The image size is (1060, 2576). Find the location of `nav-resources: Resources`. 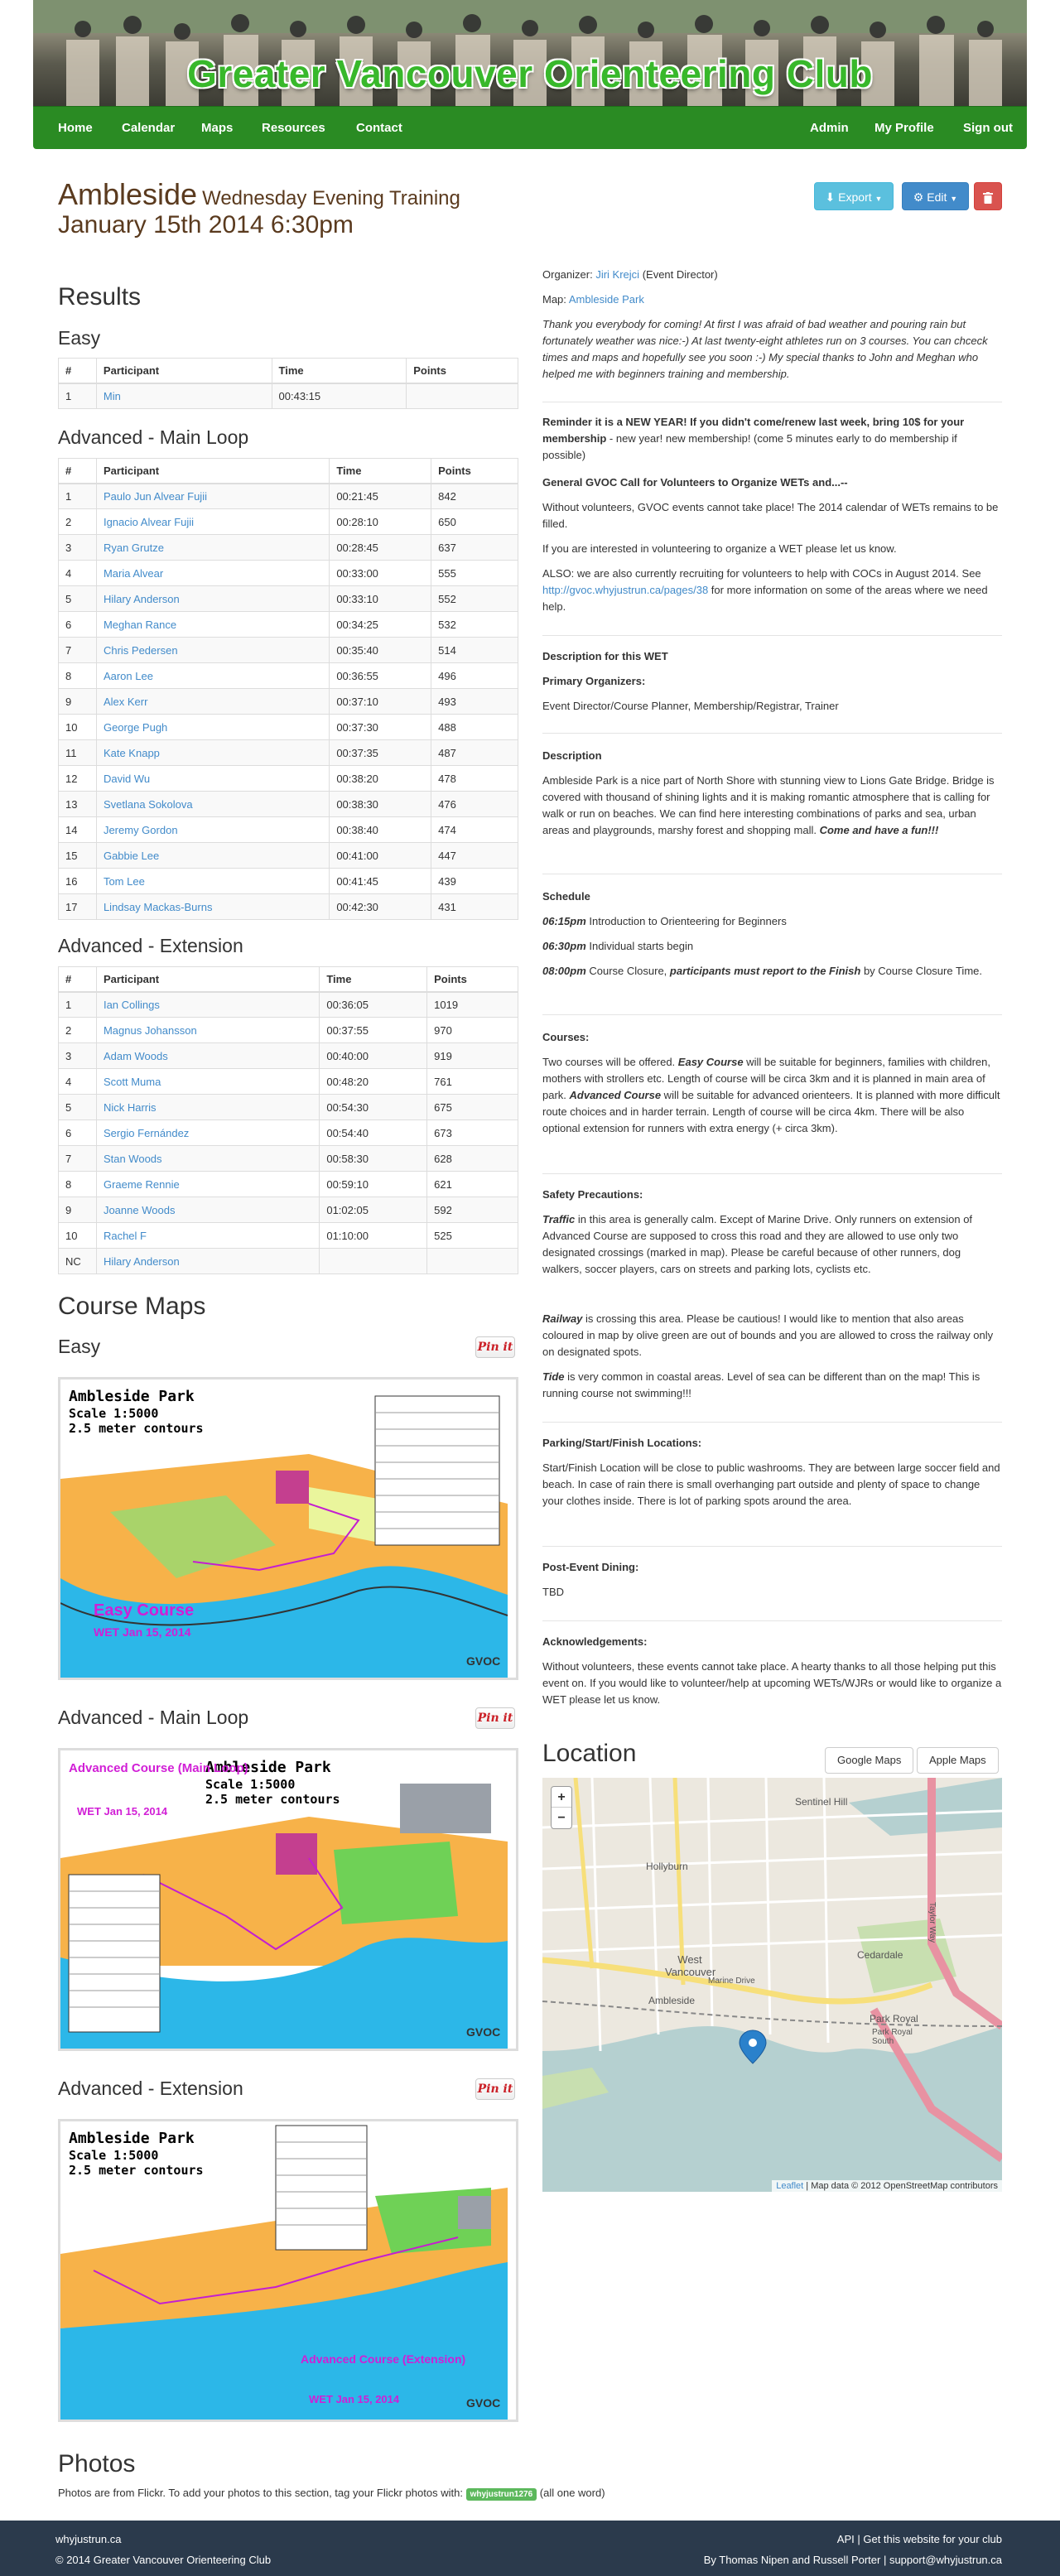

nav-resources: Resources is located at coordinates (293, 128).